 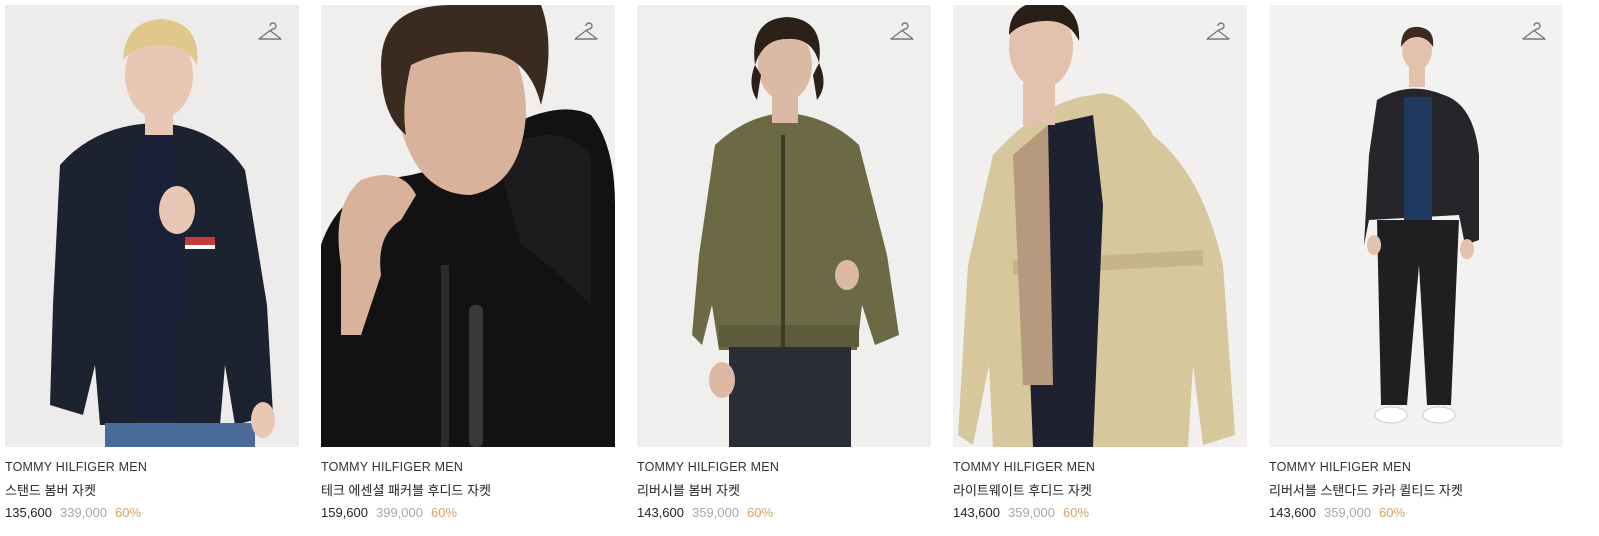 I want to click on product-name: 테크 에센셜 패커블 후디드 자켓, so click(x=468, y=490).